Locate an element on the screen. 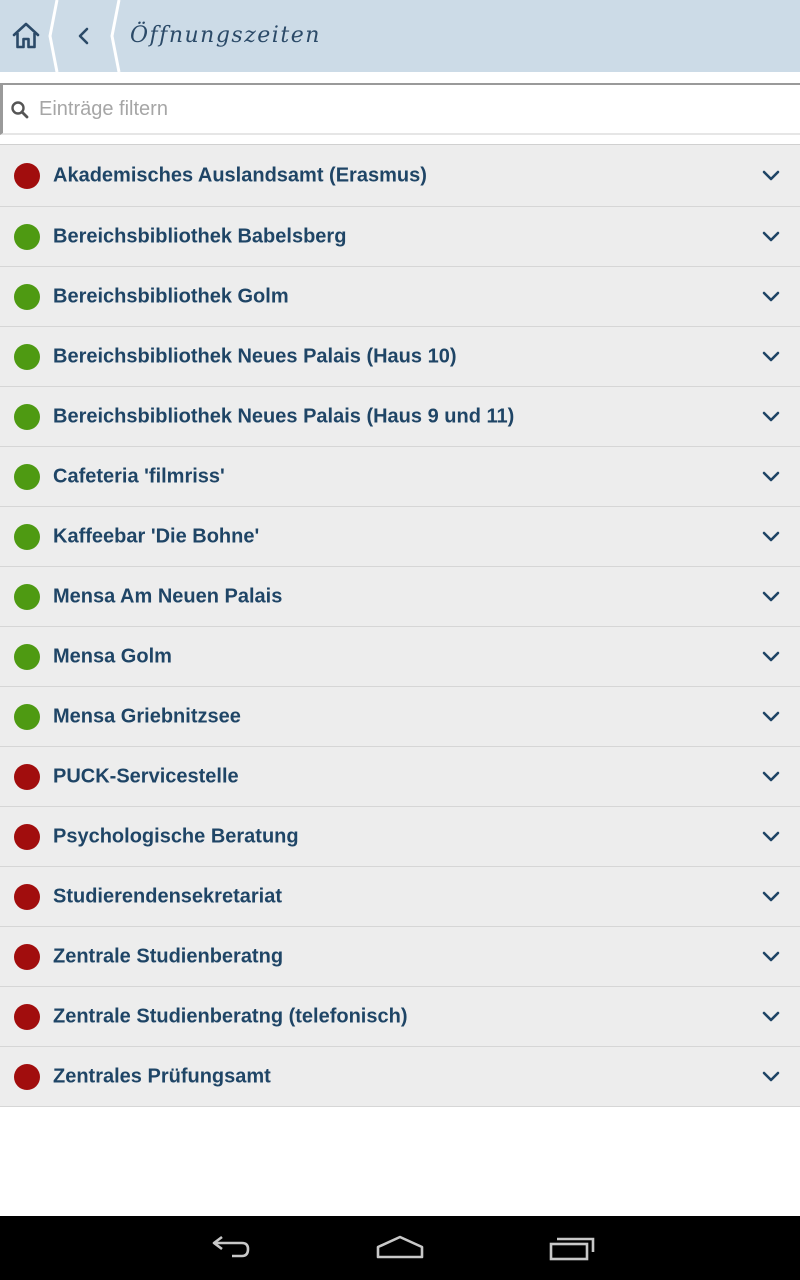 The width and height of the screenshot is (800, 1280). list-item: Zentrales Prüfungsamt is located at coordinates (400, 1077).